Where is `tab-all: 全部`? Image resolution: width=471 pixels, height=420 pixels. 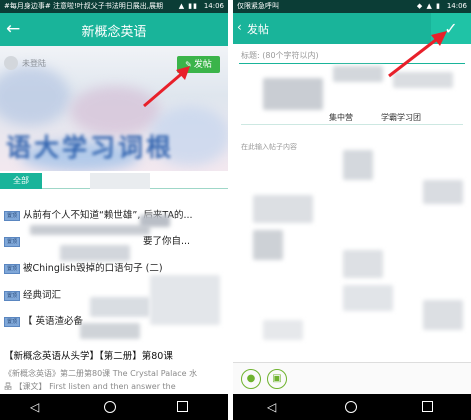 tab-all: 全部 is located at coordinates (21, 181).